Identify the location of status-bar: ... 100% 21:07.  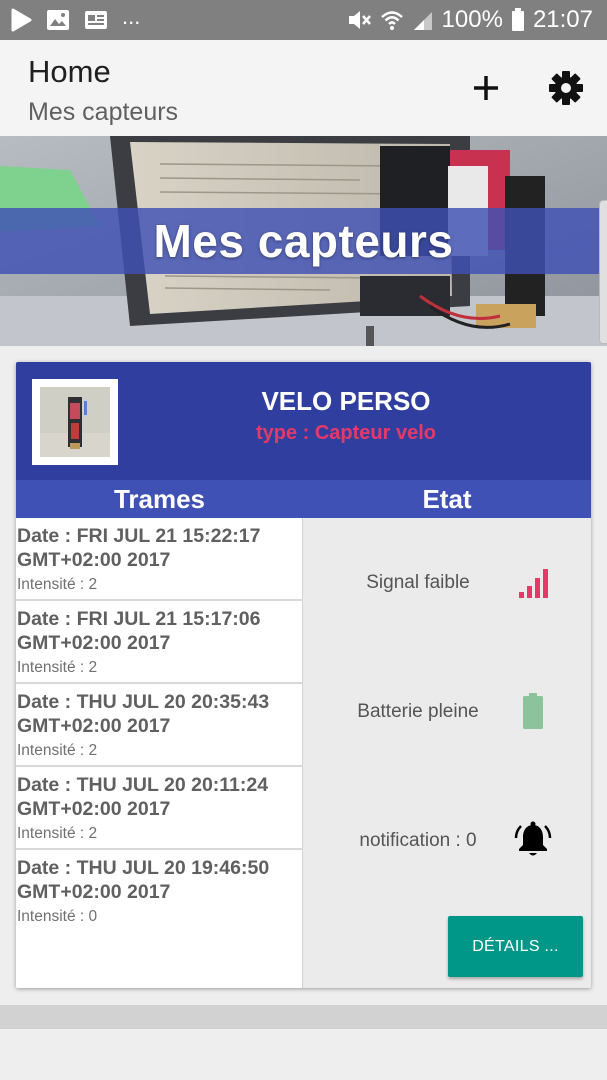
(303, 20).